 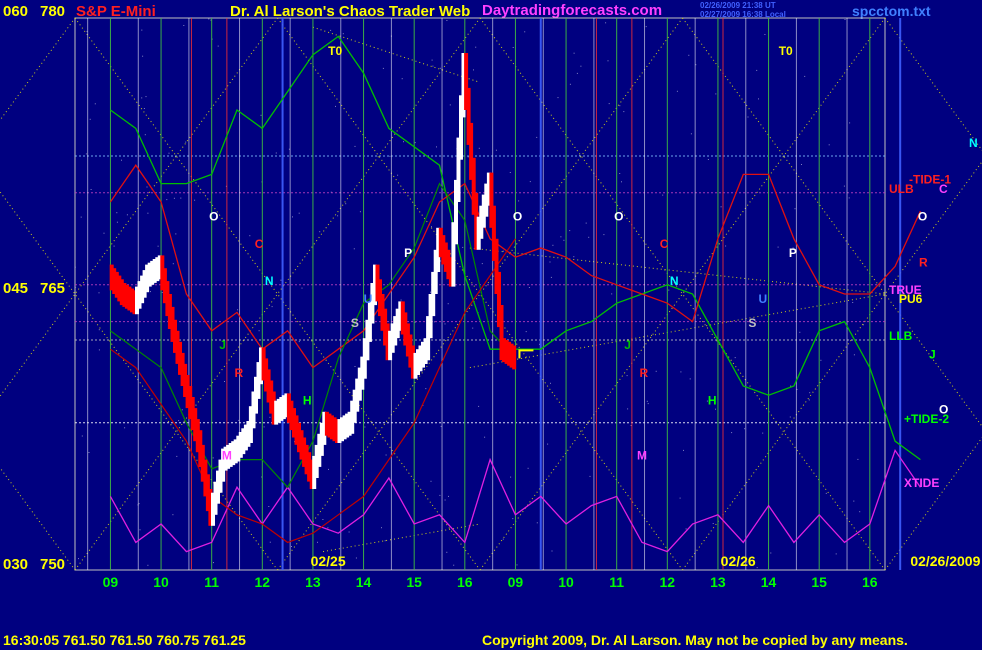 I want to click on date-label: 02/25, so click(x=328, y=561).